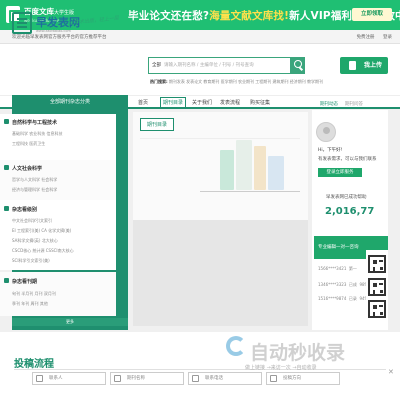  What do you see at coordinates (20, 209) in the screenshot?
I see `sidebar-title-level: 杂志看级别` at bounding box center [20, 209].